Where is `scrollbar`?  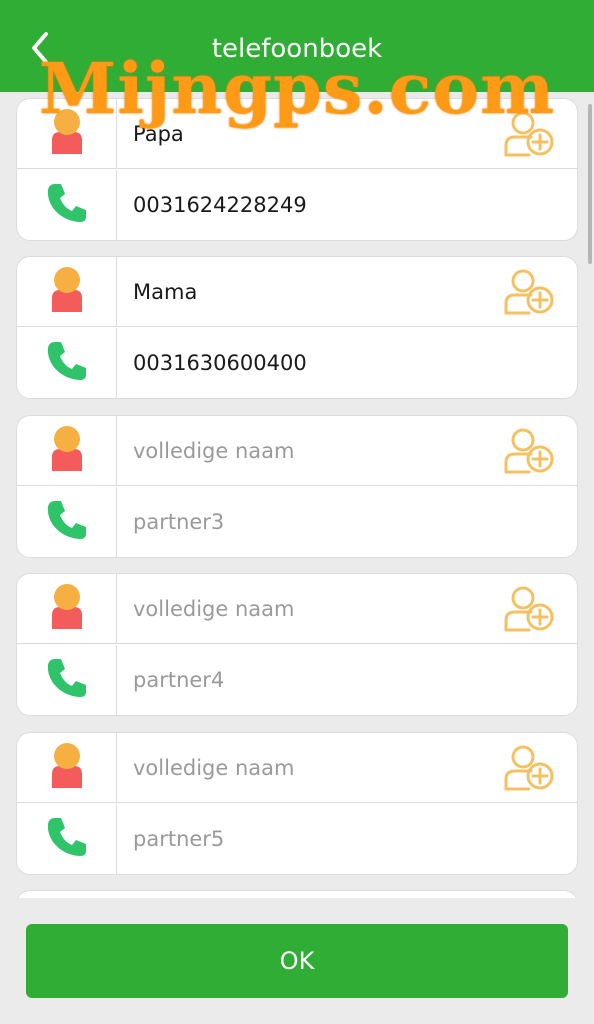 scrollbar is located at coordinates (590, 184).